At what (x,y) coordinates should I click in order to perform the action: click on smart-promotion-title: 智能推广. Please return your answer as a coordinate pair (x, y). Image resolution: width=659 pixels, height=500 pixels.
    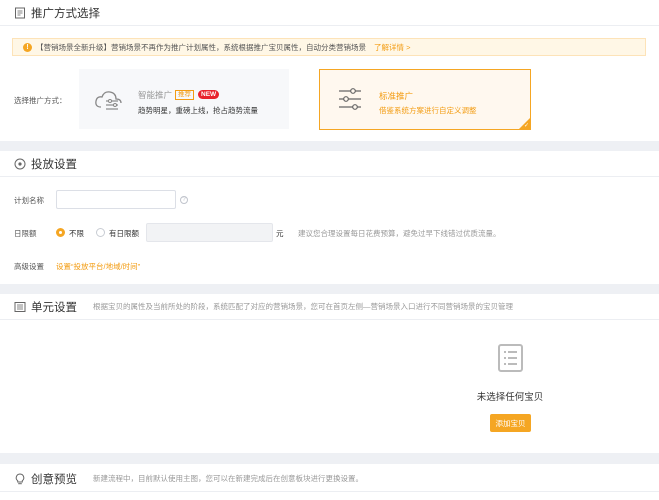
    Looking at the image, I should click on (155, 95).